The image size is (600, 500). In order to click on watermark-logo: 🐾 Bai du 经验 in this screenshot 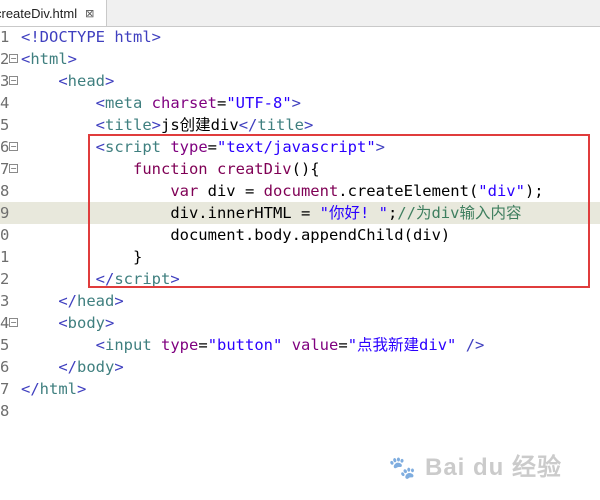, I will do `click(475, 464)`.